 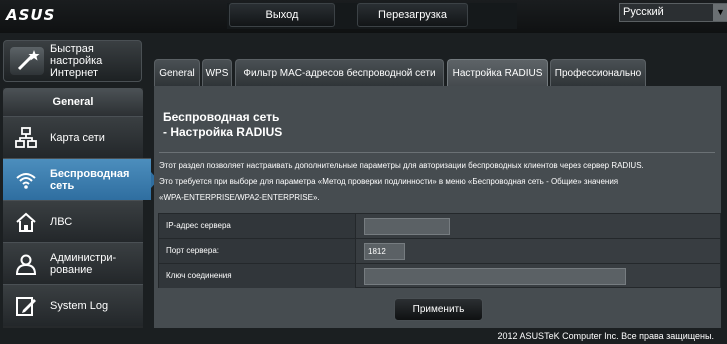 I want to click on sidebar-item-wireless: Беспроводная сеть, so click(x=80, y=179).